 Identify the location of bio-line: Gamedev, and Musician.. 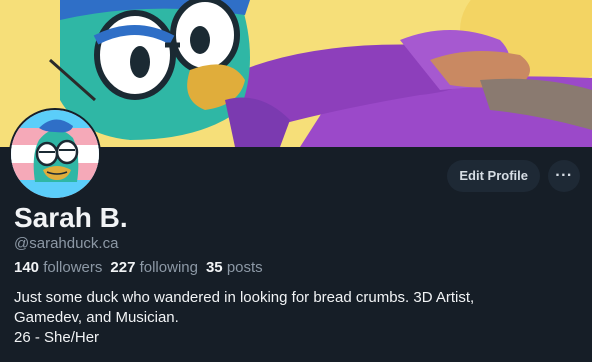
(96, 317).